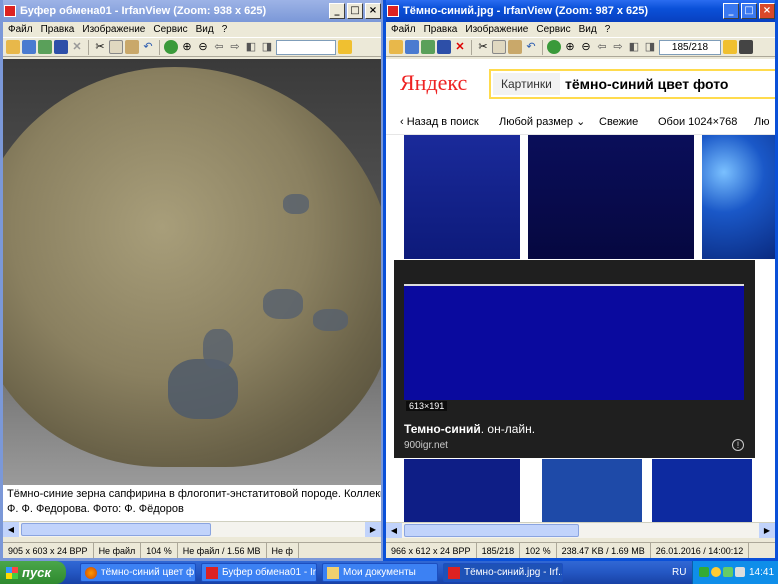 The width and height of the screenshot is (778, 584). Describe the element at coordinates (746, 47) in the screenshot. I see `exit-icon` at that location.